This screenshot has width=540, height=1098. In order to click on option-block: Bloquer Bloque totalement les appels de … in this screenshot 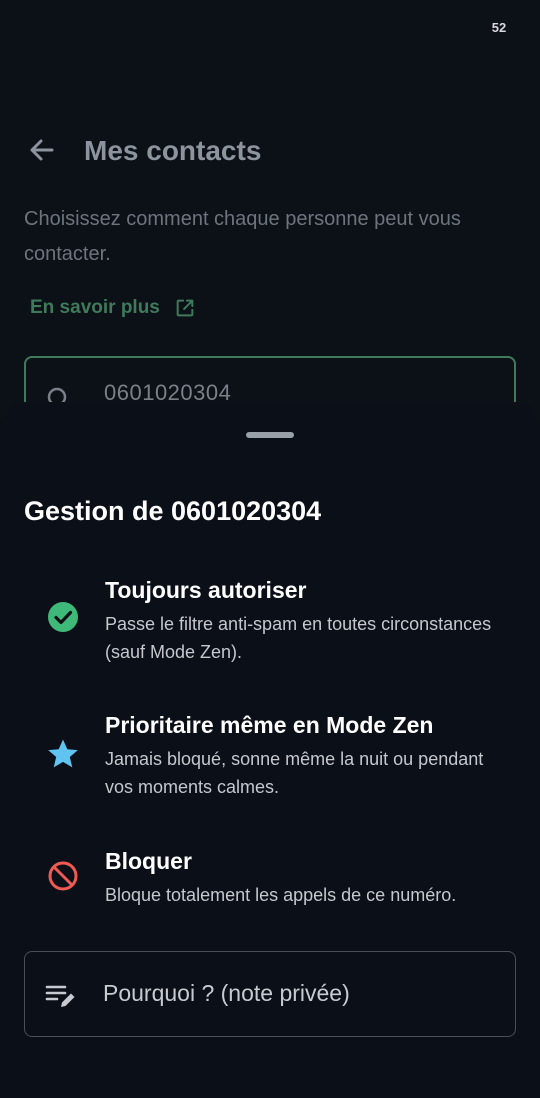, I will do `click(270, 900)`.